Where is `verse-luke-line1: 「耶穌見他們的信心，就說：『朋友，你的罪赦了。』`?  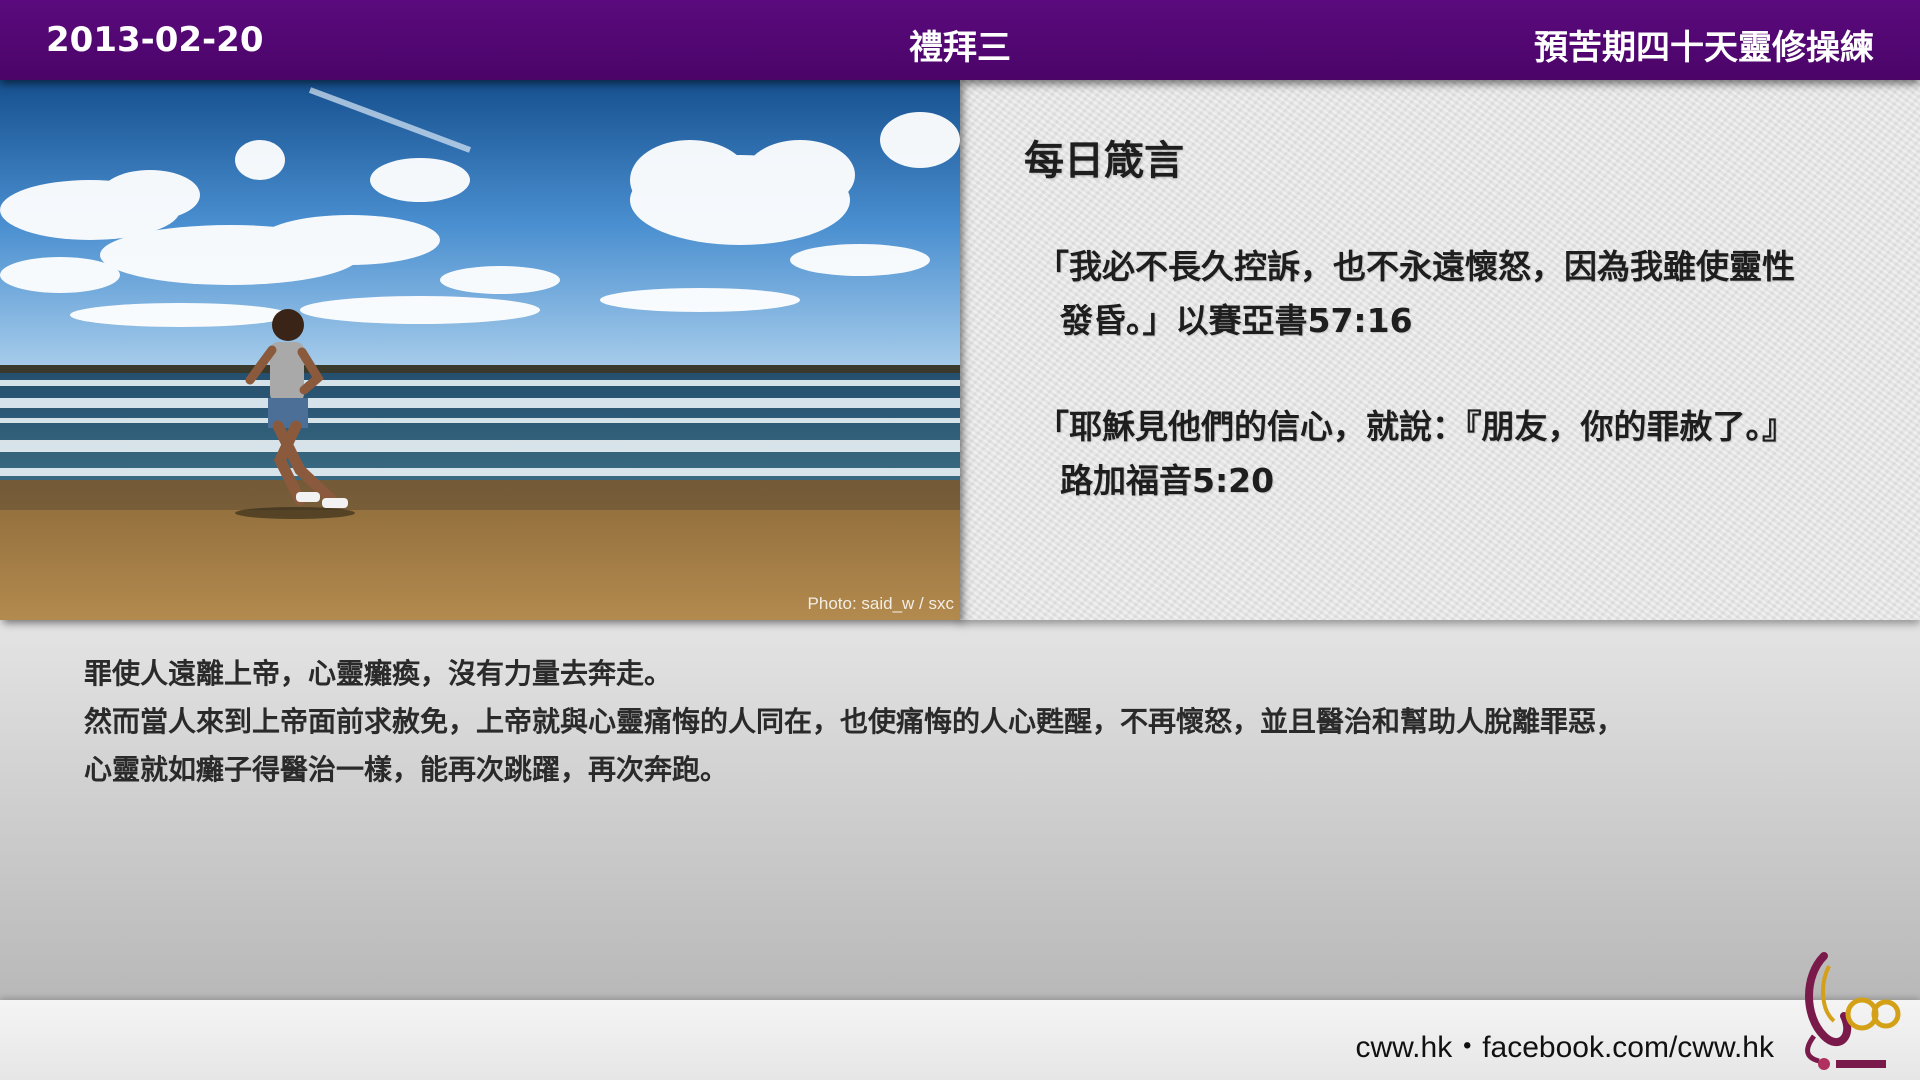 verse-luke-line1: 「耶穌見他們的信心，就說：『朋友，你的罪赦了。』 is located at coordinates (1415, 426).